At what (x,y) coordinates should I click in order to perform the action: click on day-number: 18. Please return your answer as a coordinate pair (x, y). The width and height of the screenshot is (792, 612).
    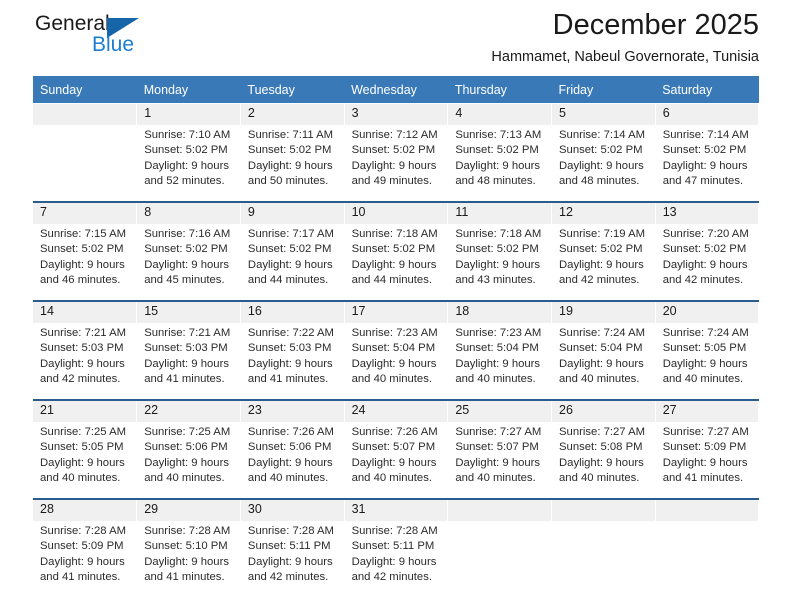
    Looking at the image, I should click on (500, 311).